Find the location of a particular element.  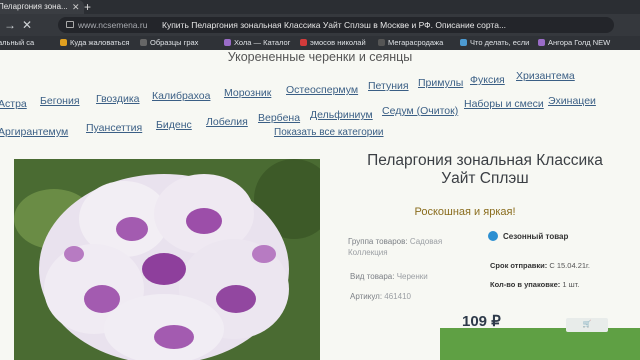

product-sku: Артикул: 461410 is located at coordinates (380, 296).